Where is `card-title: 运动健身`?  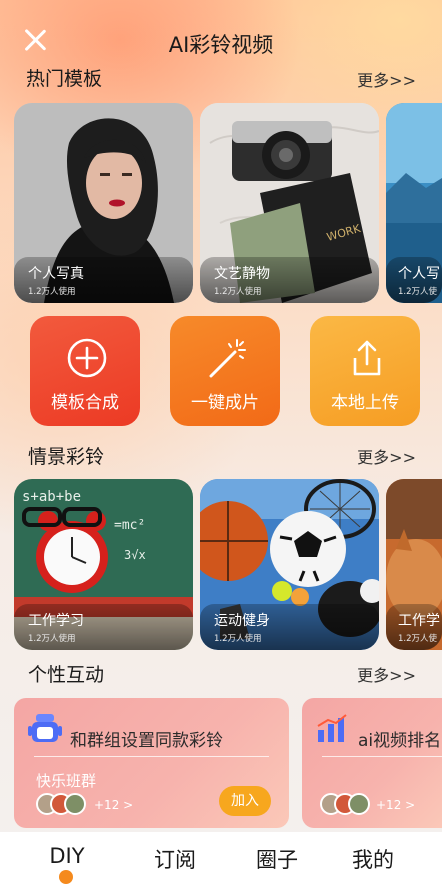
card-title: 运动健身 is located at coordinates (242, 621).